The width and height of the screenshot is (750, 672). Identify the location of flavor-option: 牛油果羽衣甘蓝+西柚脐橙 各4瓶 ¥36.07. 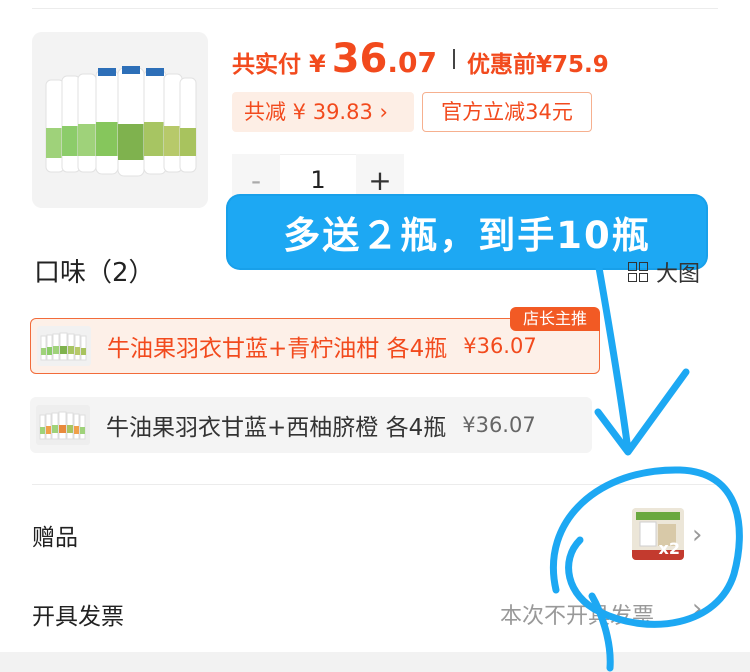
(311, 425).